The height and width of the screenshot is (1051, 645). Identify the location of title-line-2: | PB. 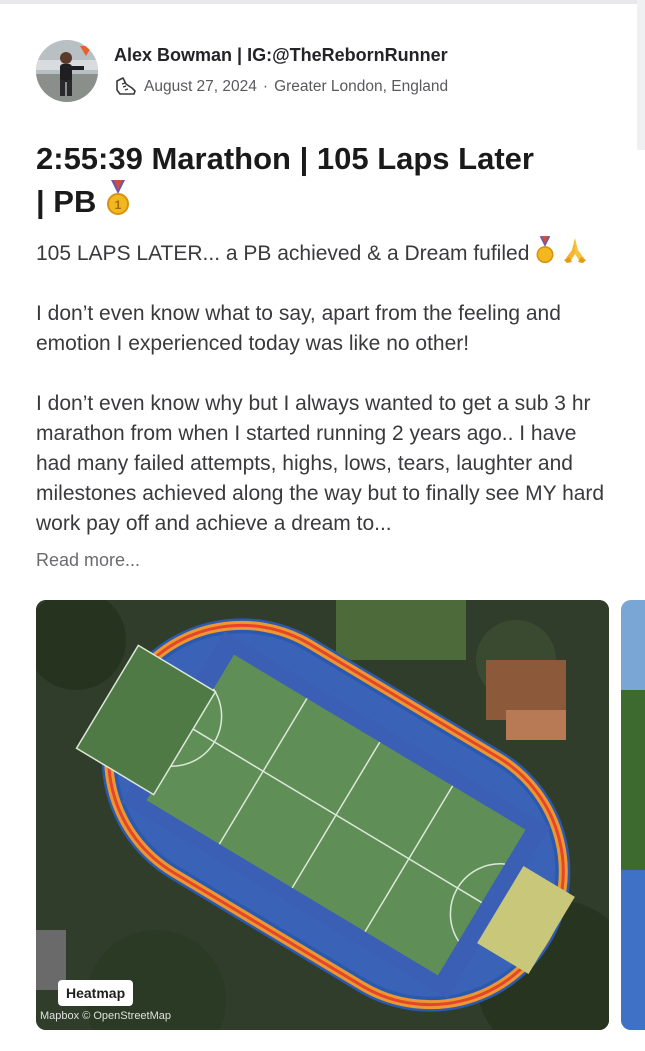
(66, 201).